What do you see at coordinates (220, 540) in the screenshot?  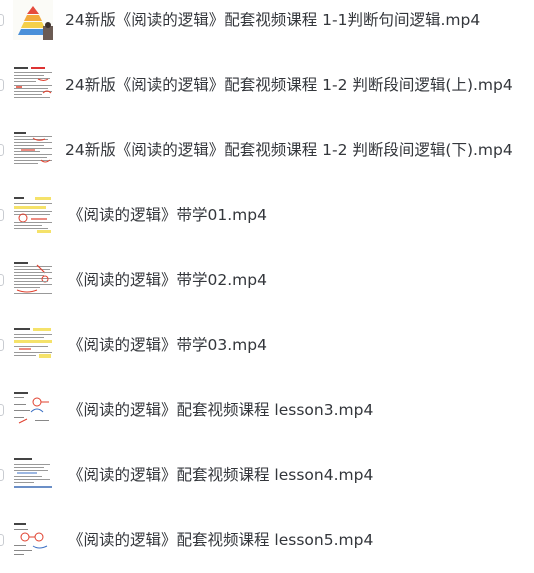 I see `file-name: 《阅读的逻辑》配套视频课程 lesson5.mp4` at bounding box center [220, 540].